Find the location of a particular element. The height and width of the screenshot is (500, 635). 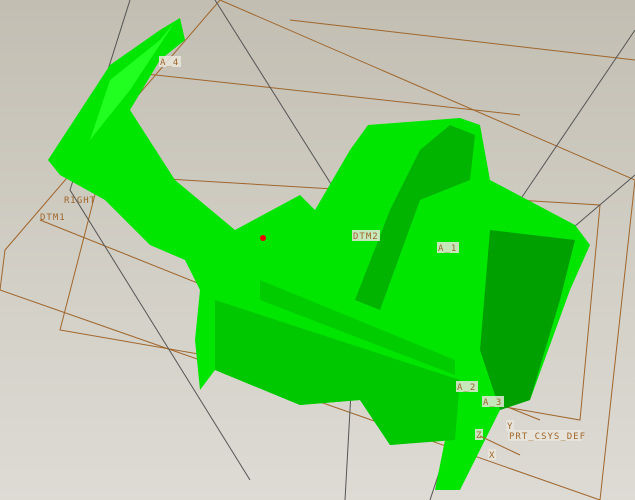

axis-z: Z is located at coordinates (479, 435).